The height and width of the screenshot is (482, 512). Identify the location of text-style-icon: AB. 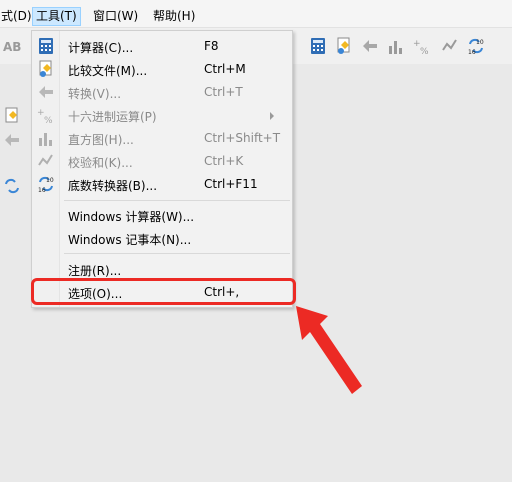
(12, 46).